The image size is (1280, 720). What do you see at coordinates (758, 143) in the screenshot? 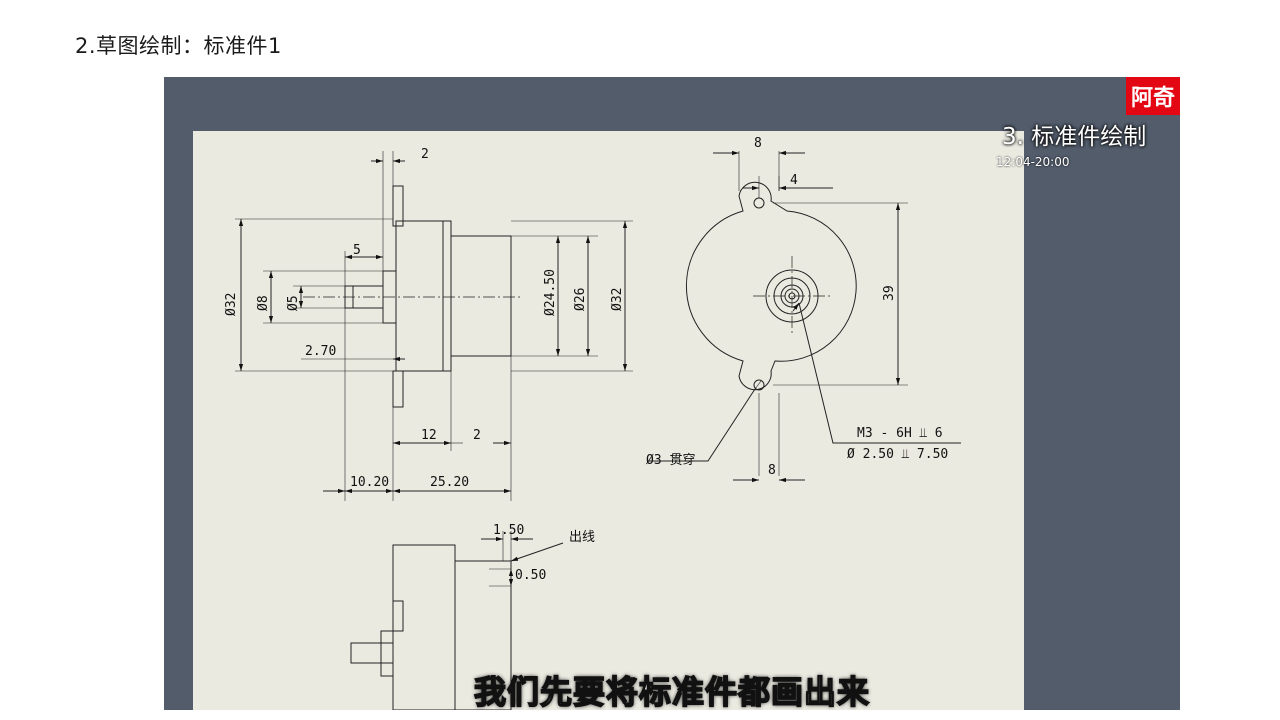
I see `dim-8-top: 8` at bounding box center [758, 143].